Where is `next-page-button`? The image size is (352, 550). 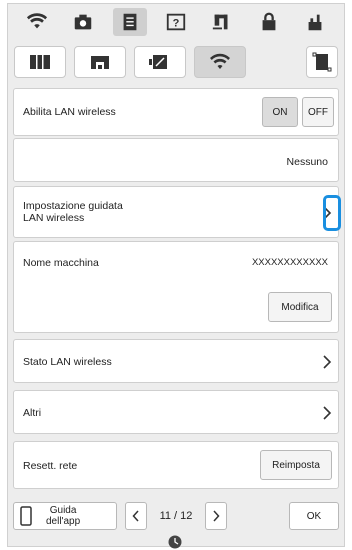 next-page-button is located at coordinates (216, 516).